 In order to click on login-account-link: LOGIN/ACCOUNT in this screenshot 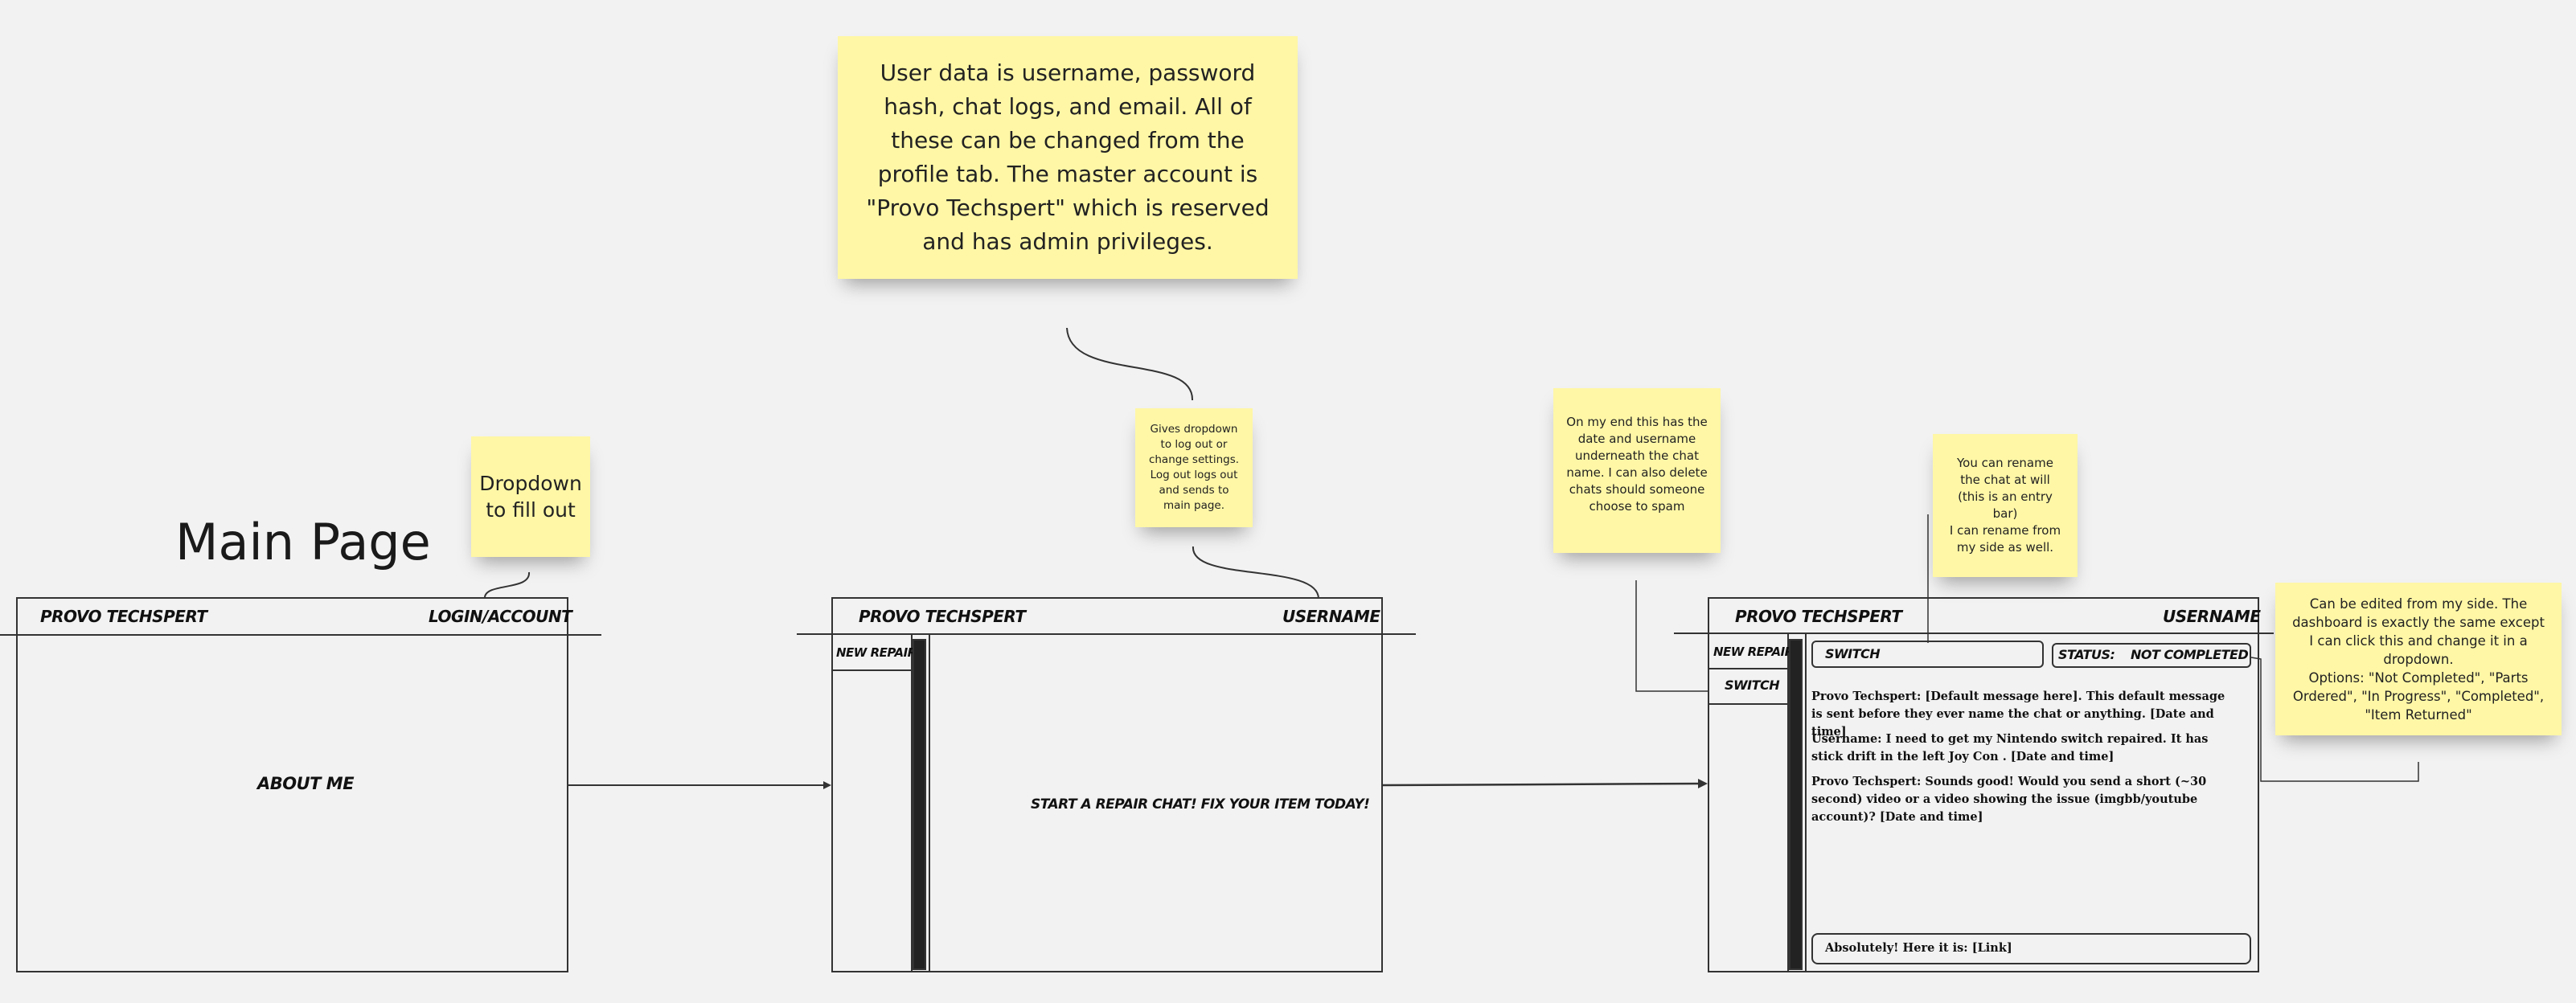, I will do `click(500, 616)`.